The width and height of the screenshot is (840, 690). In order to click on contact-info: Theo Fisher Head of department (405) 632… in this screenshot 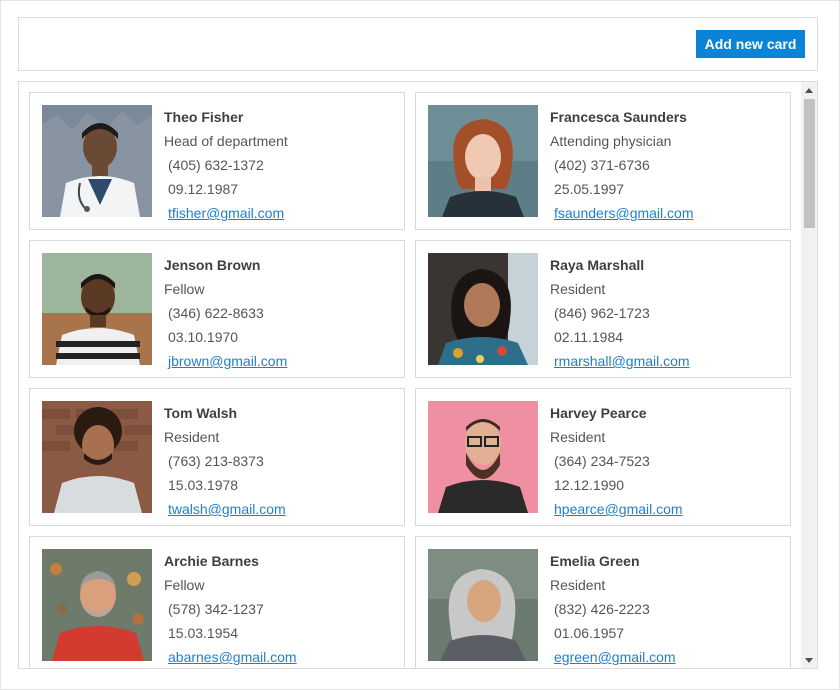, I will do `click(226, 165)`.